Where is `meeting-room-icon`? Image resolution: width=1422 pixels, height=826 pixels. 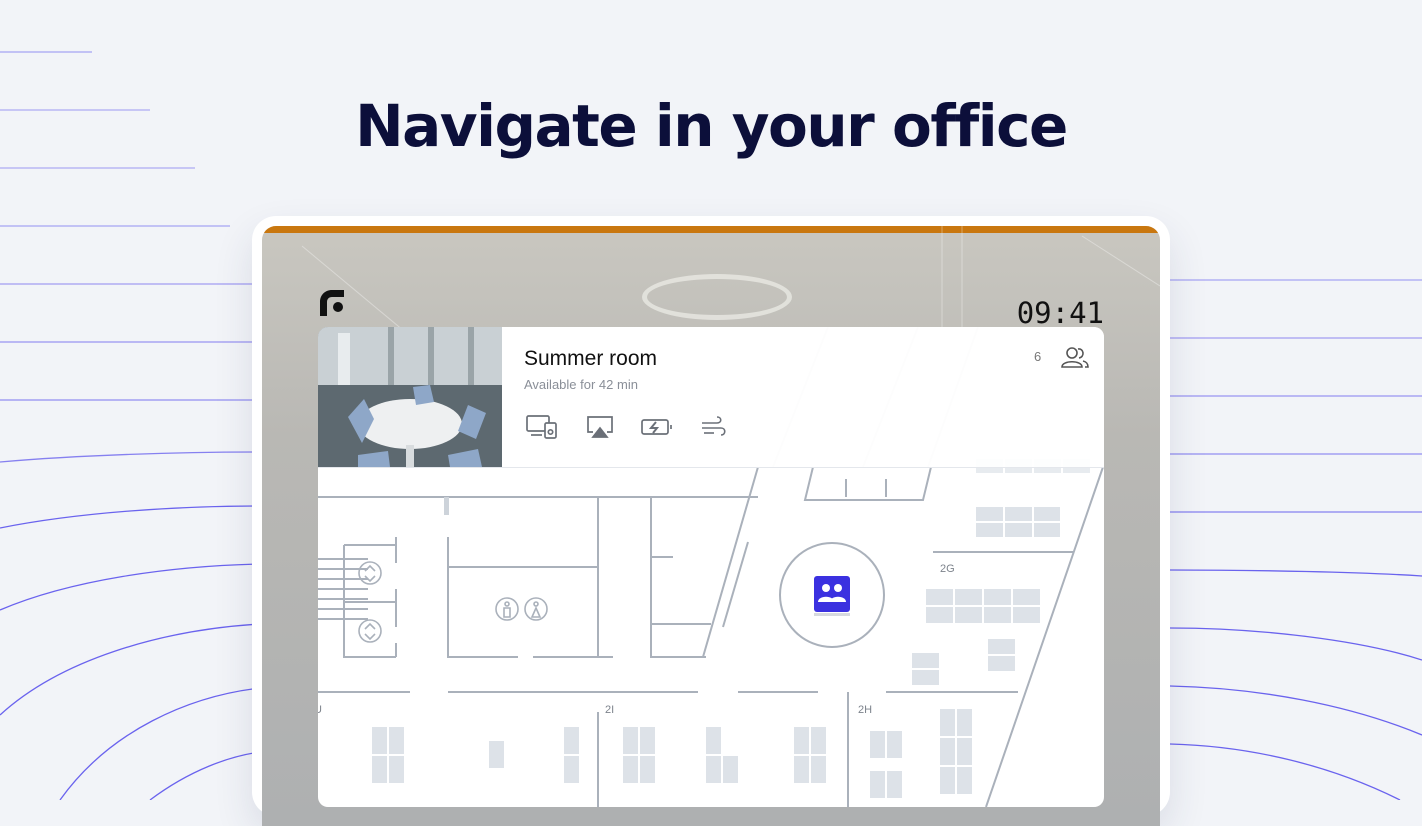 meeting-room-icon is located at coordinates (832, 596).